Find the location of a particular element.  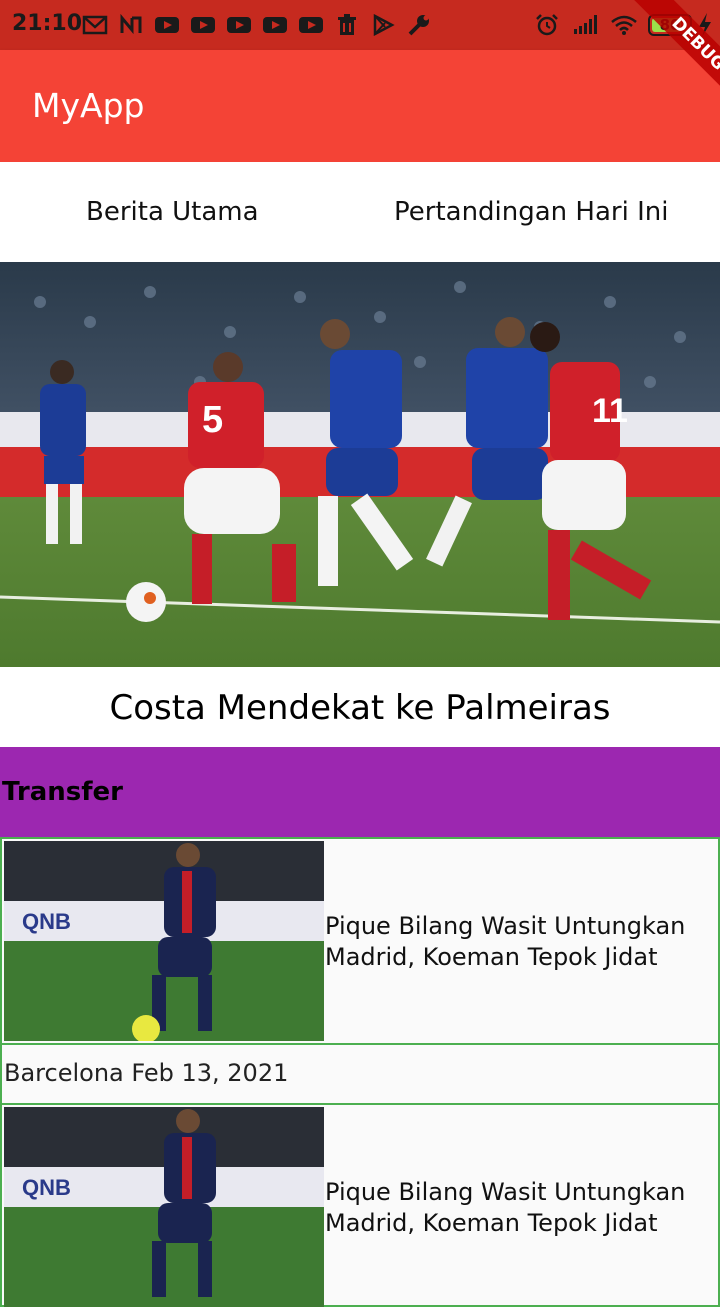

tab-pertandingan-hari-ini: Pertandingan Hari Ini is located at coordinates (531, 212).